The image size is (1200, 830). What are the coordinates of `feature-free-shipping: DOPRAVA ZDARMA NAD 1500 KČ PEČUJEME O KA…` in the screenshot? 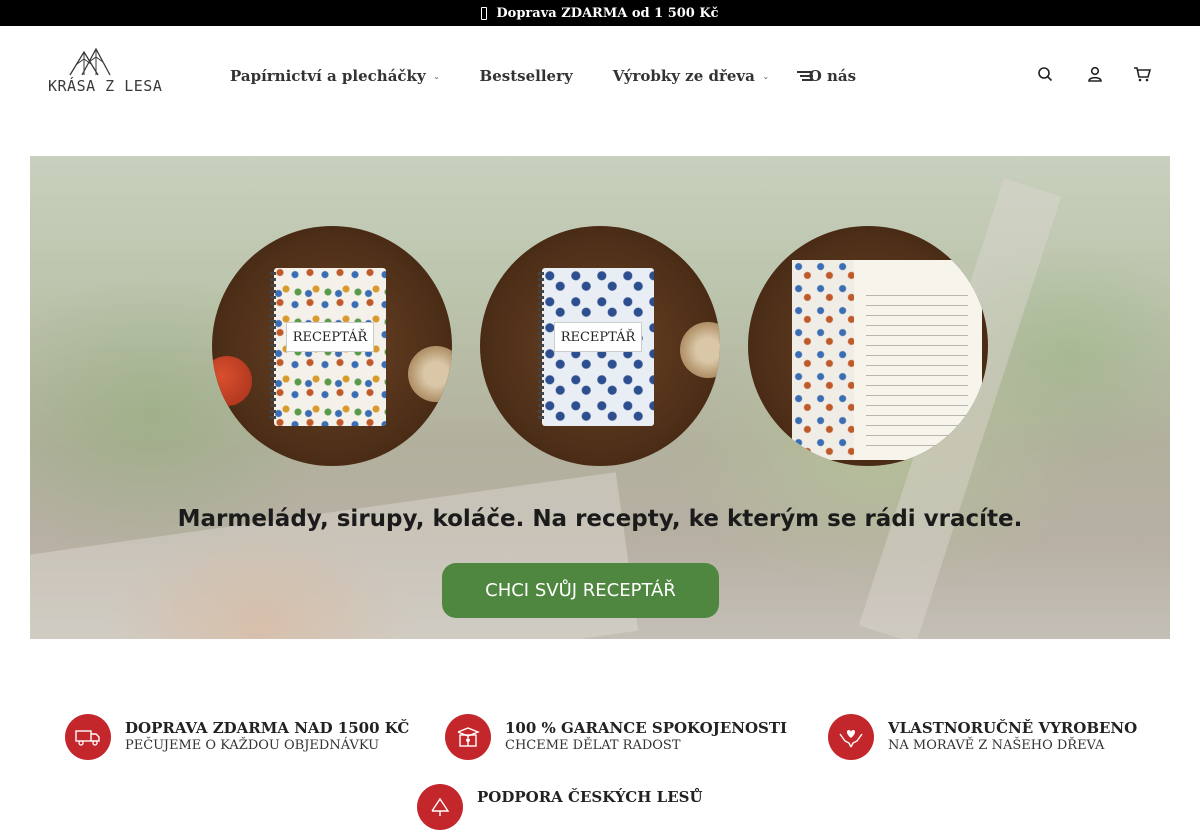 It's located at (237, 737).